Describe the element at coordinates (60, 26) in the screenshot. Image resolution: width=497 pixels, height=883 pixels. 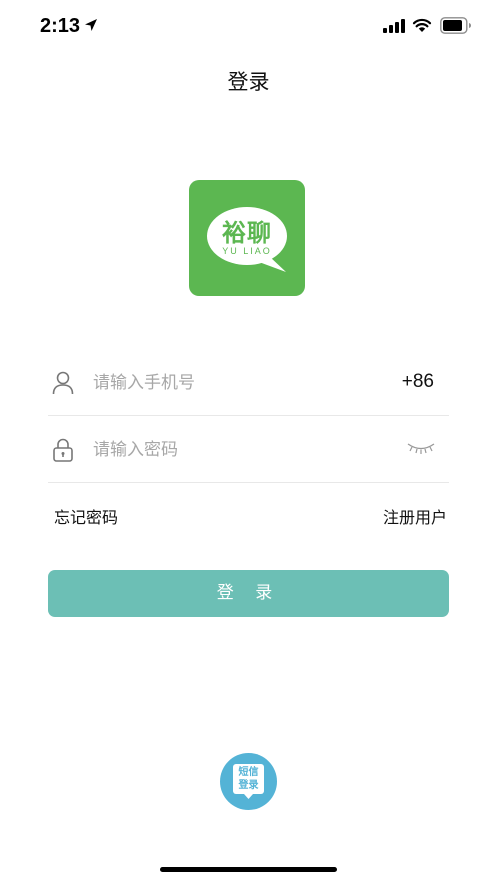
I see `status-time: 2:13` at that location.